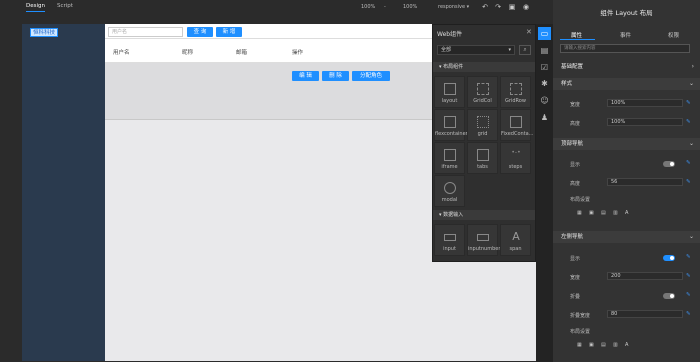 This screenshot has height=362, width=700. Describe the element at coordinates (575, 297) in the screenshot. I see `left-nav-collapse-label: 折叠` at that location.